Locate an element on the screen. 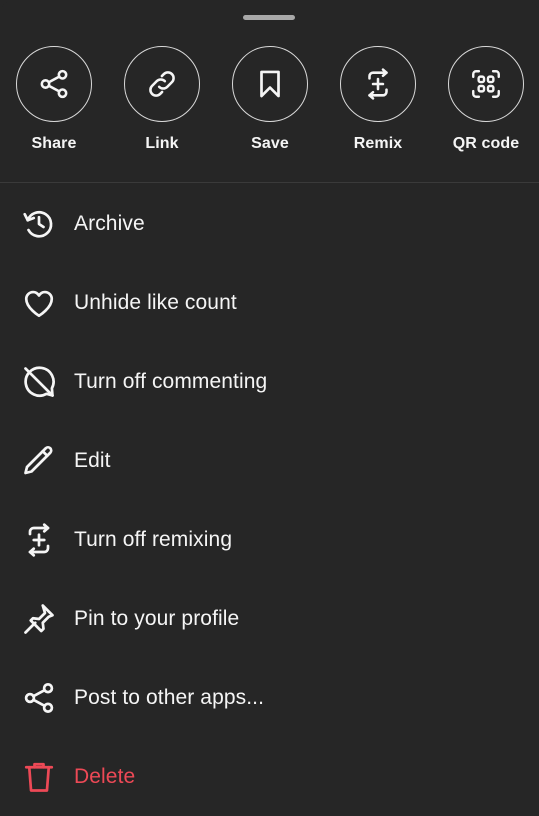 Image resolution: width=539 pixels, height=816 pixels. heart-icon is located at coordinates (39, 303).